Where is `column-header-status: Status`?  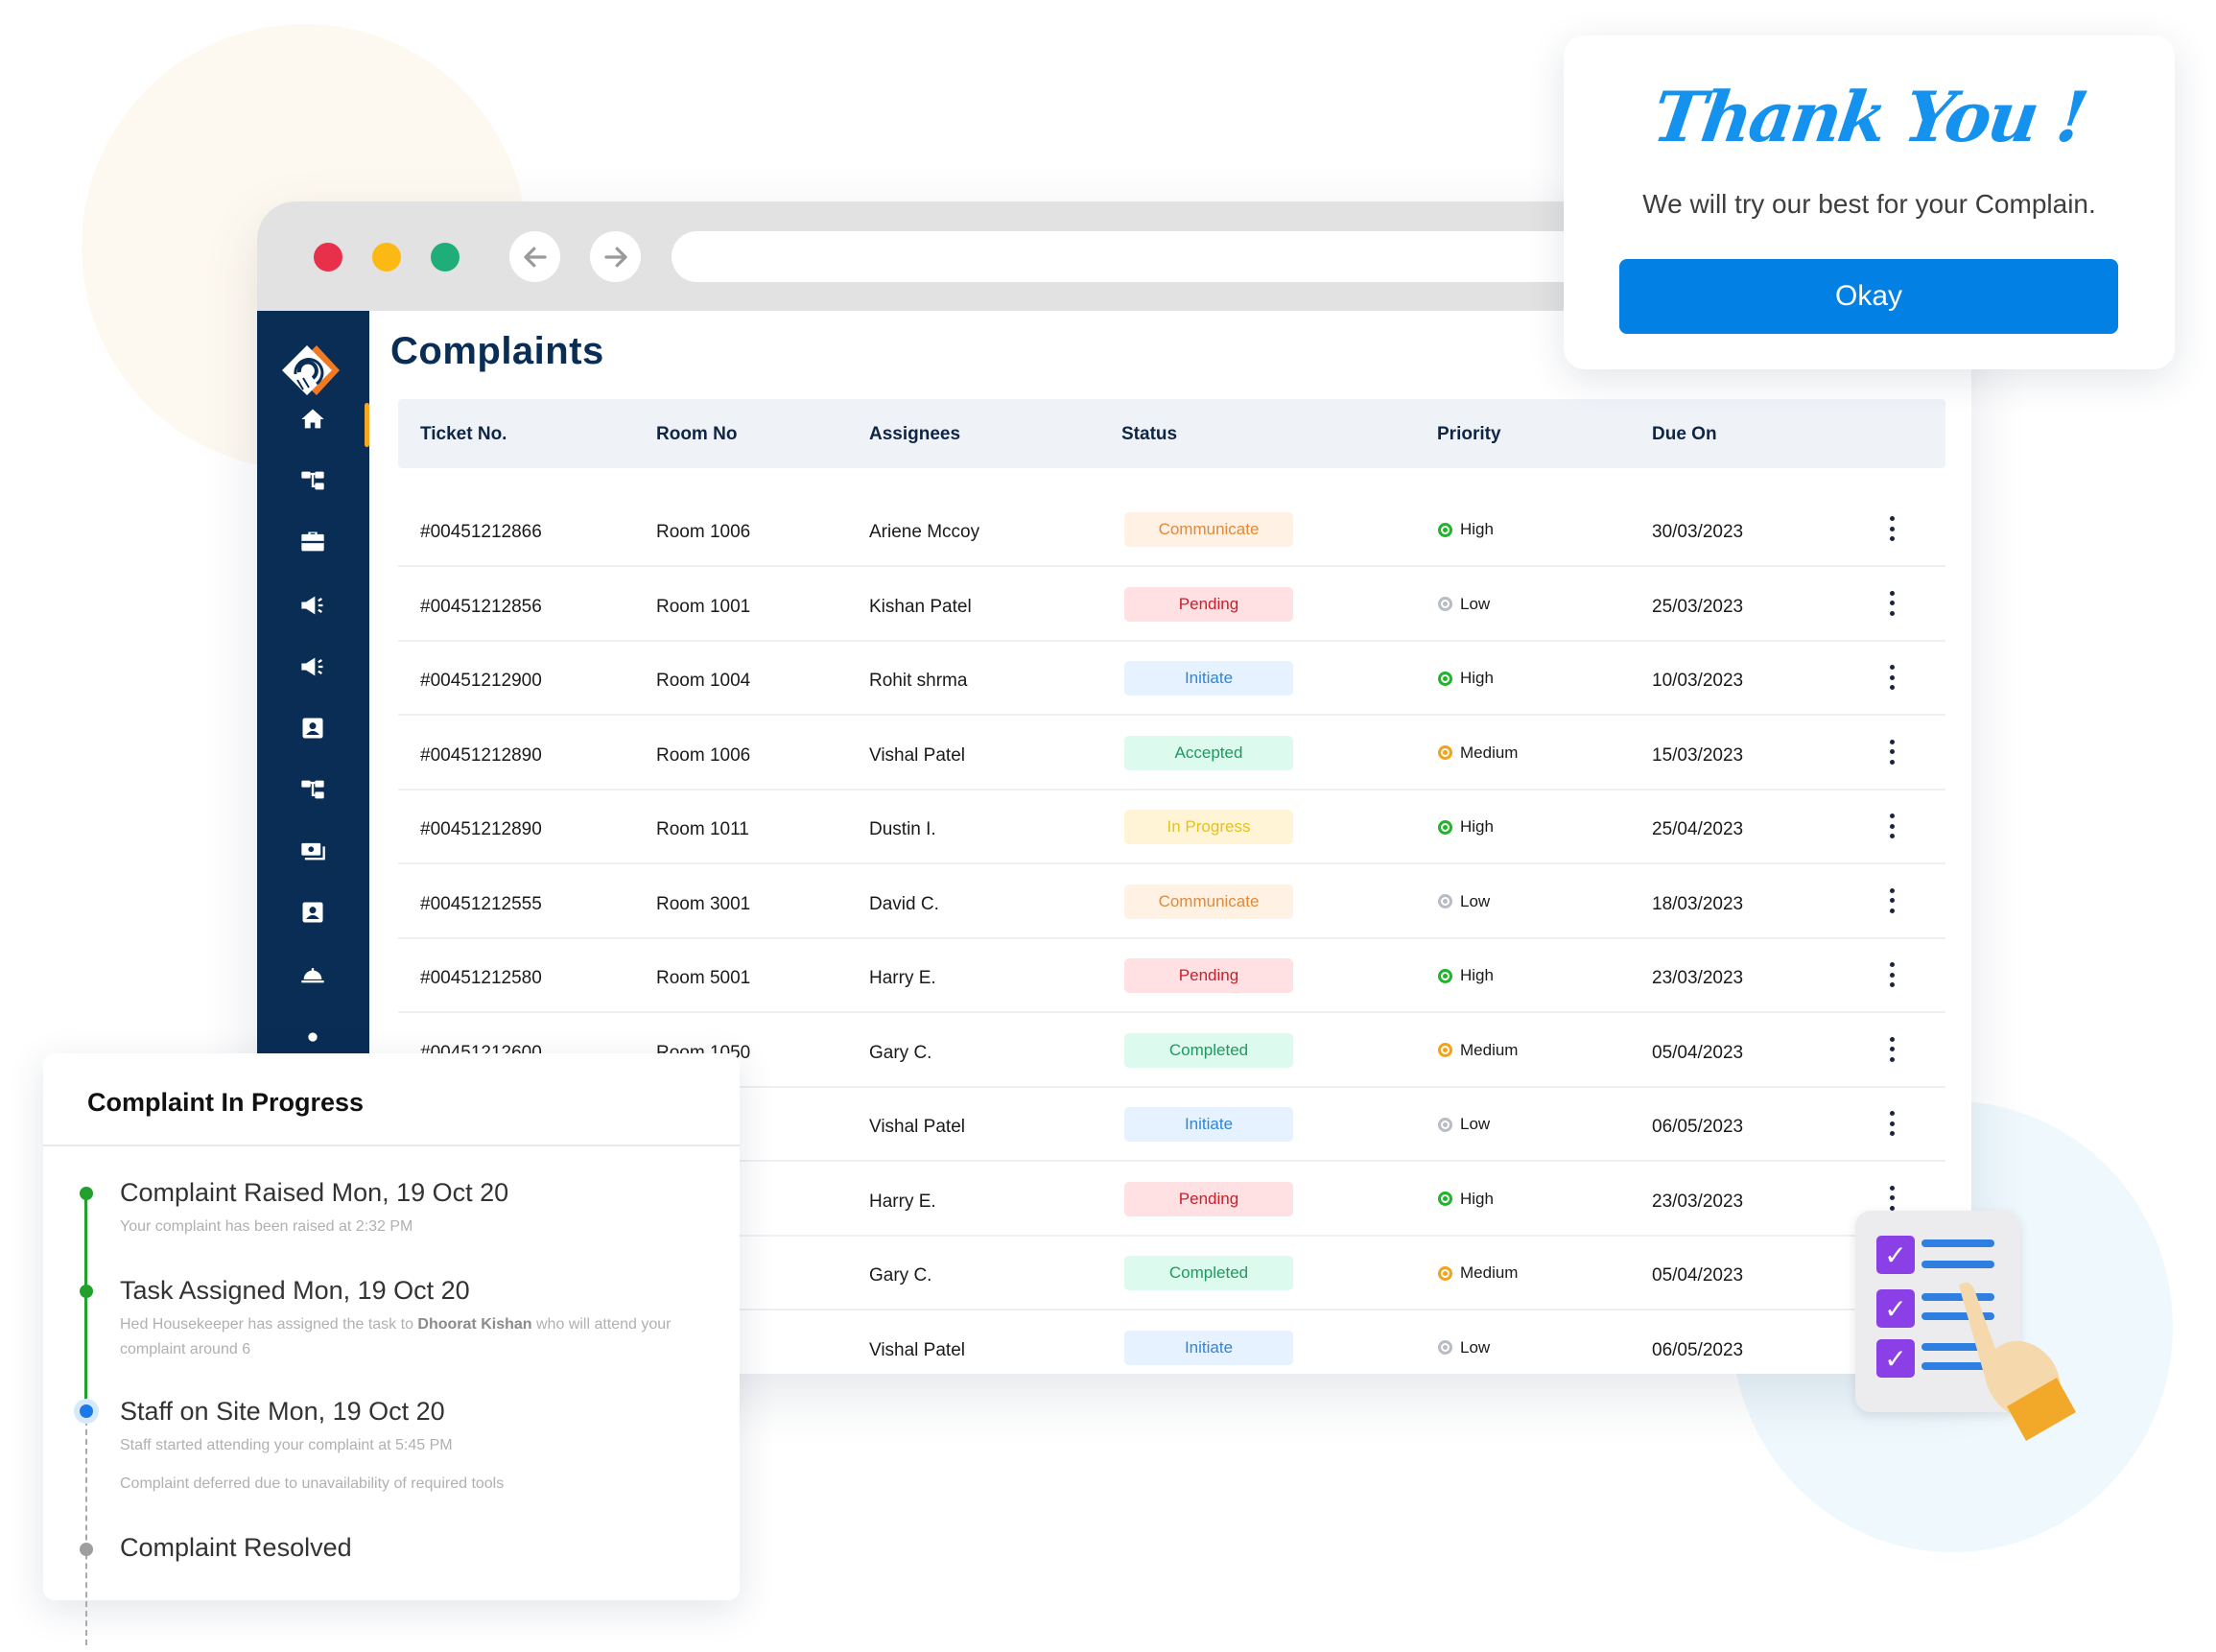 column-header-status: Status is located at coordinates (1149, 435).